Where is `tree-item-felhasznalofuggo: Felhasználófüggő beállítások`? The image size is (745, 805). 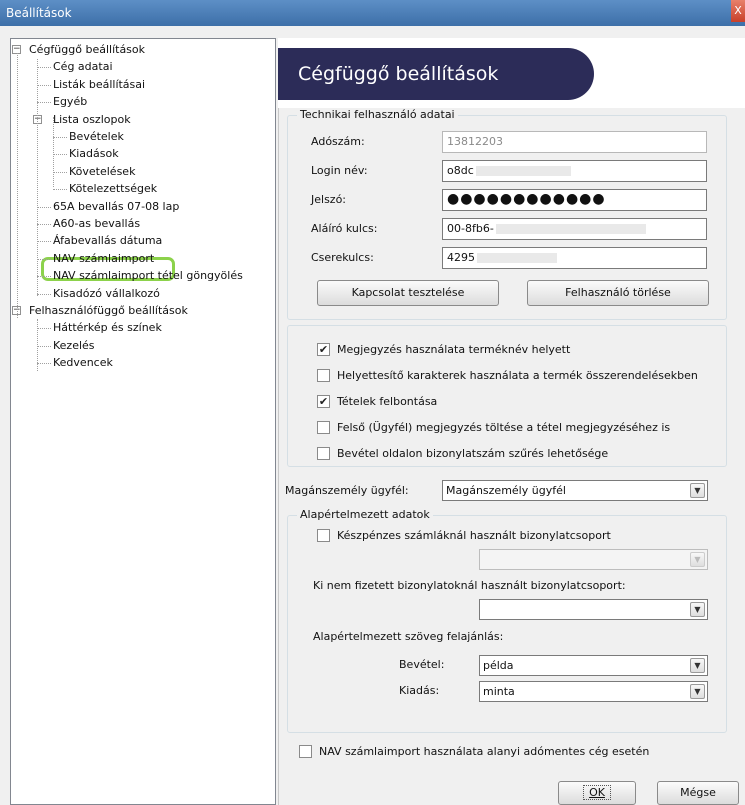 tree-item-felhasznalofuggo: Felhasználófüggő beállítások is located at coordinates (108, 310).